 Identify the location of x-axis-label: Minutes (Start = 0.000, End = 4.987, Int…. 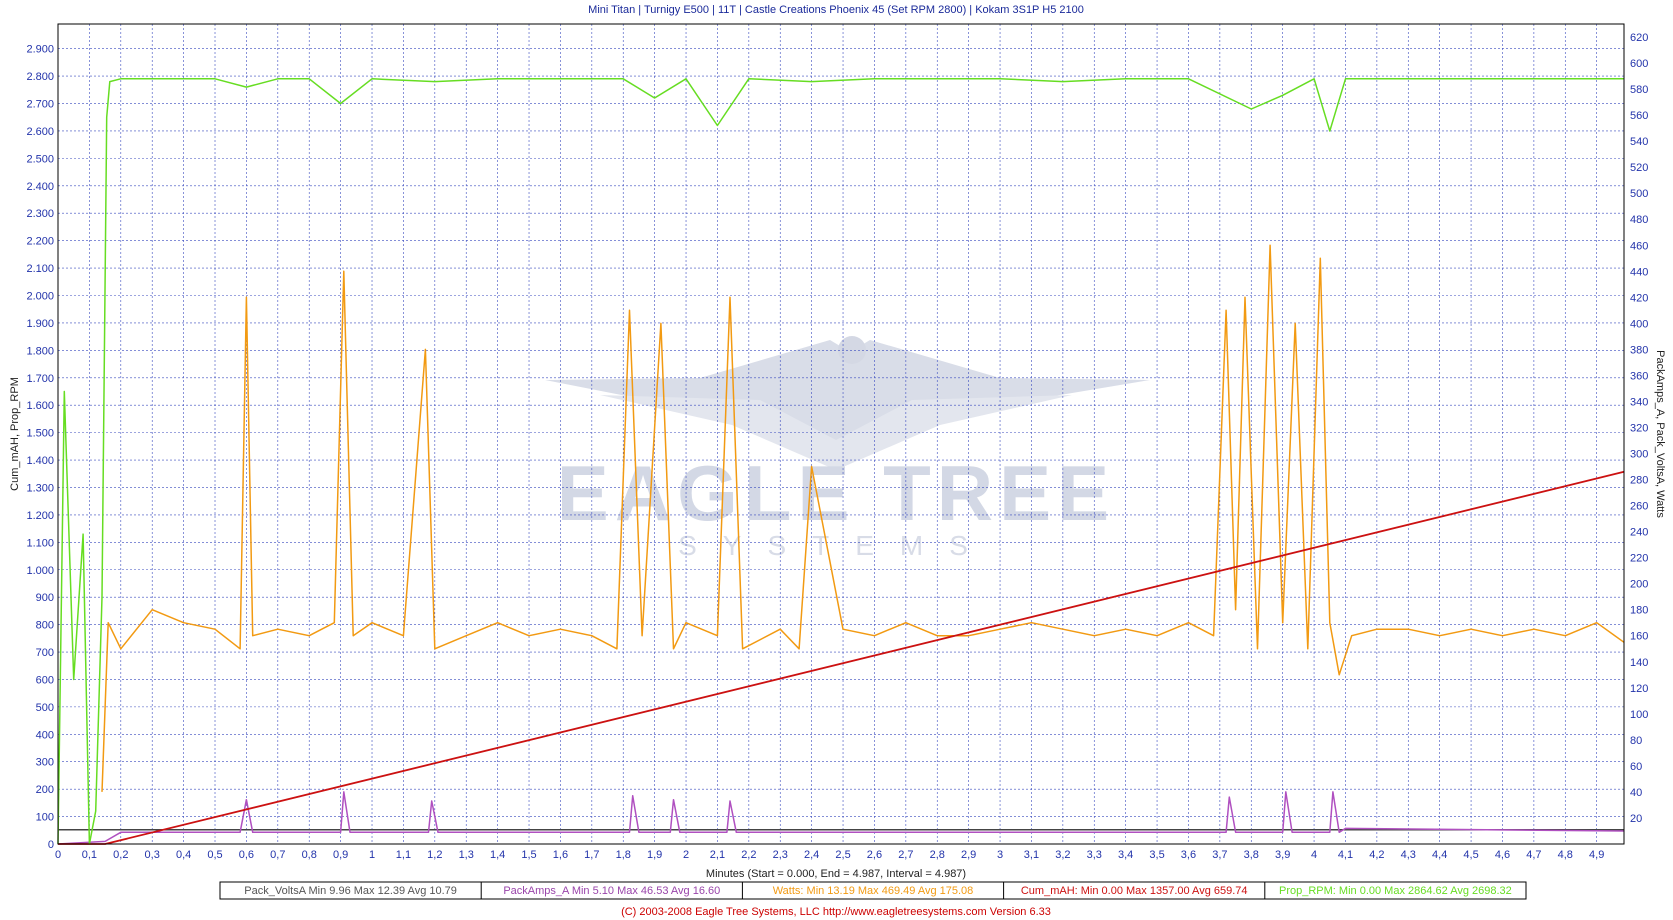
(836, 874).